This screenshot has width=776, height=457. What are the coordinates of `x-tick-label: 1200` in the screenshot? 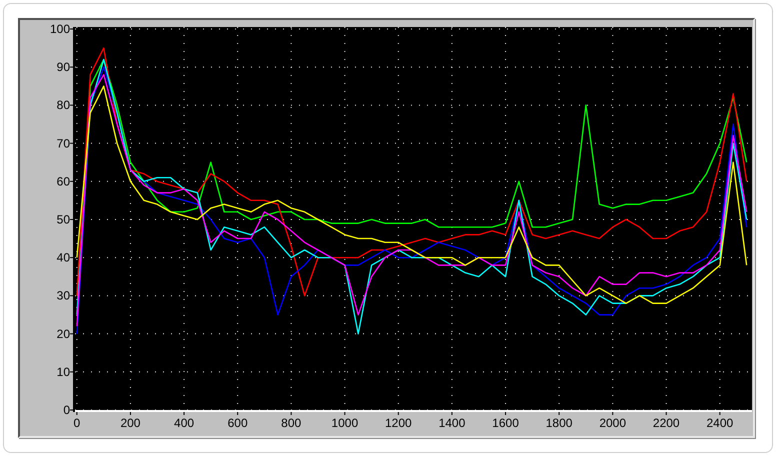 It's located at (398, 423).